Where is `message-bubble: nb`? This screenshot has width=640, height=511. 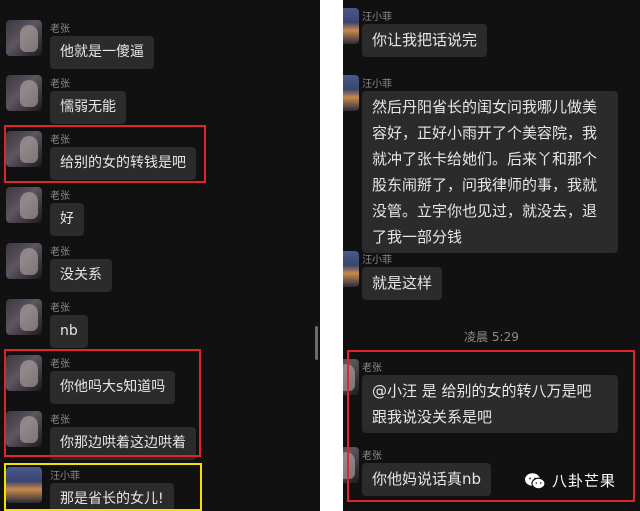
message-bubble: nb is located at coordinates (69, 331).